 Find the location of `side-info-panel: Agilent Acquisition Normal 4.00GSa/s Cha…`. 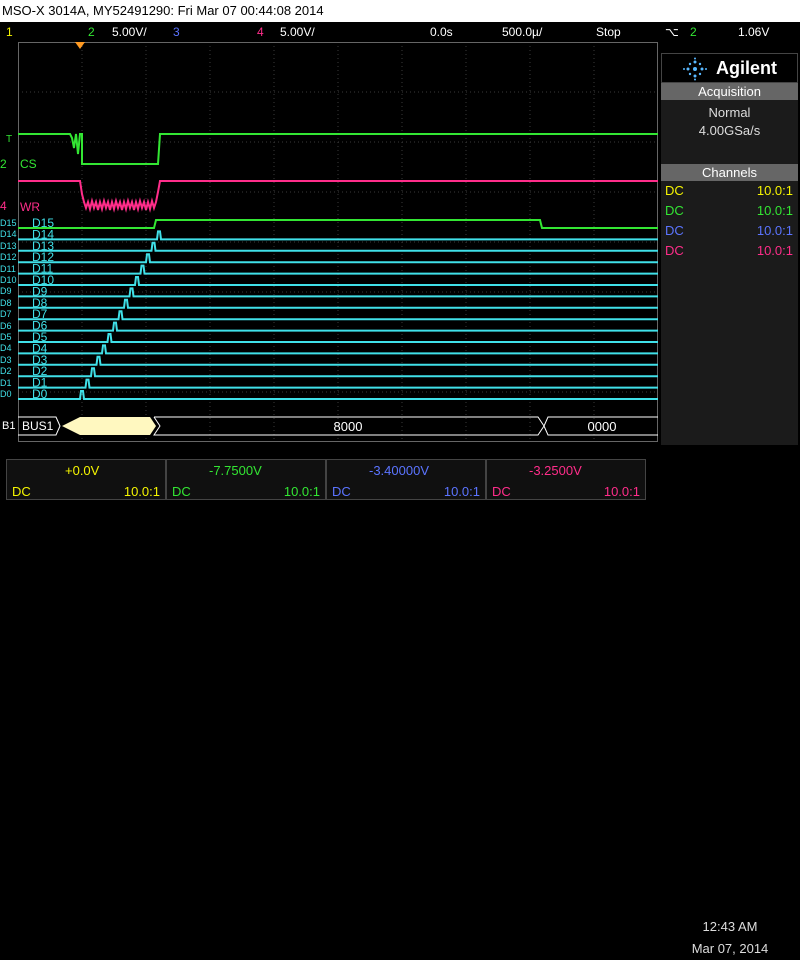

side-info-panel: Agilent Acquisition Normal 4.00GSa/s Cha… is located at coordinates (729, 249).